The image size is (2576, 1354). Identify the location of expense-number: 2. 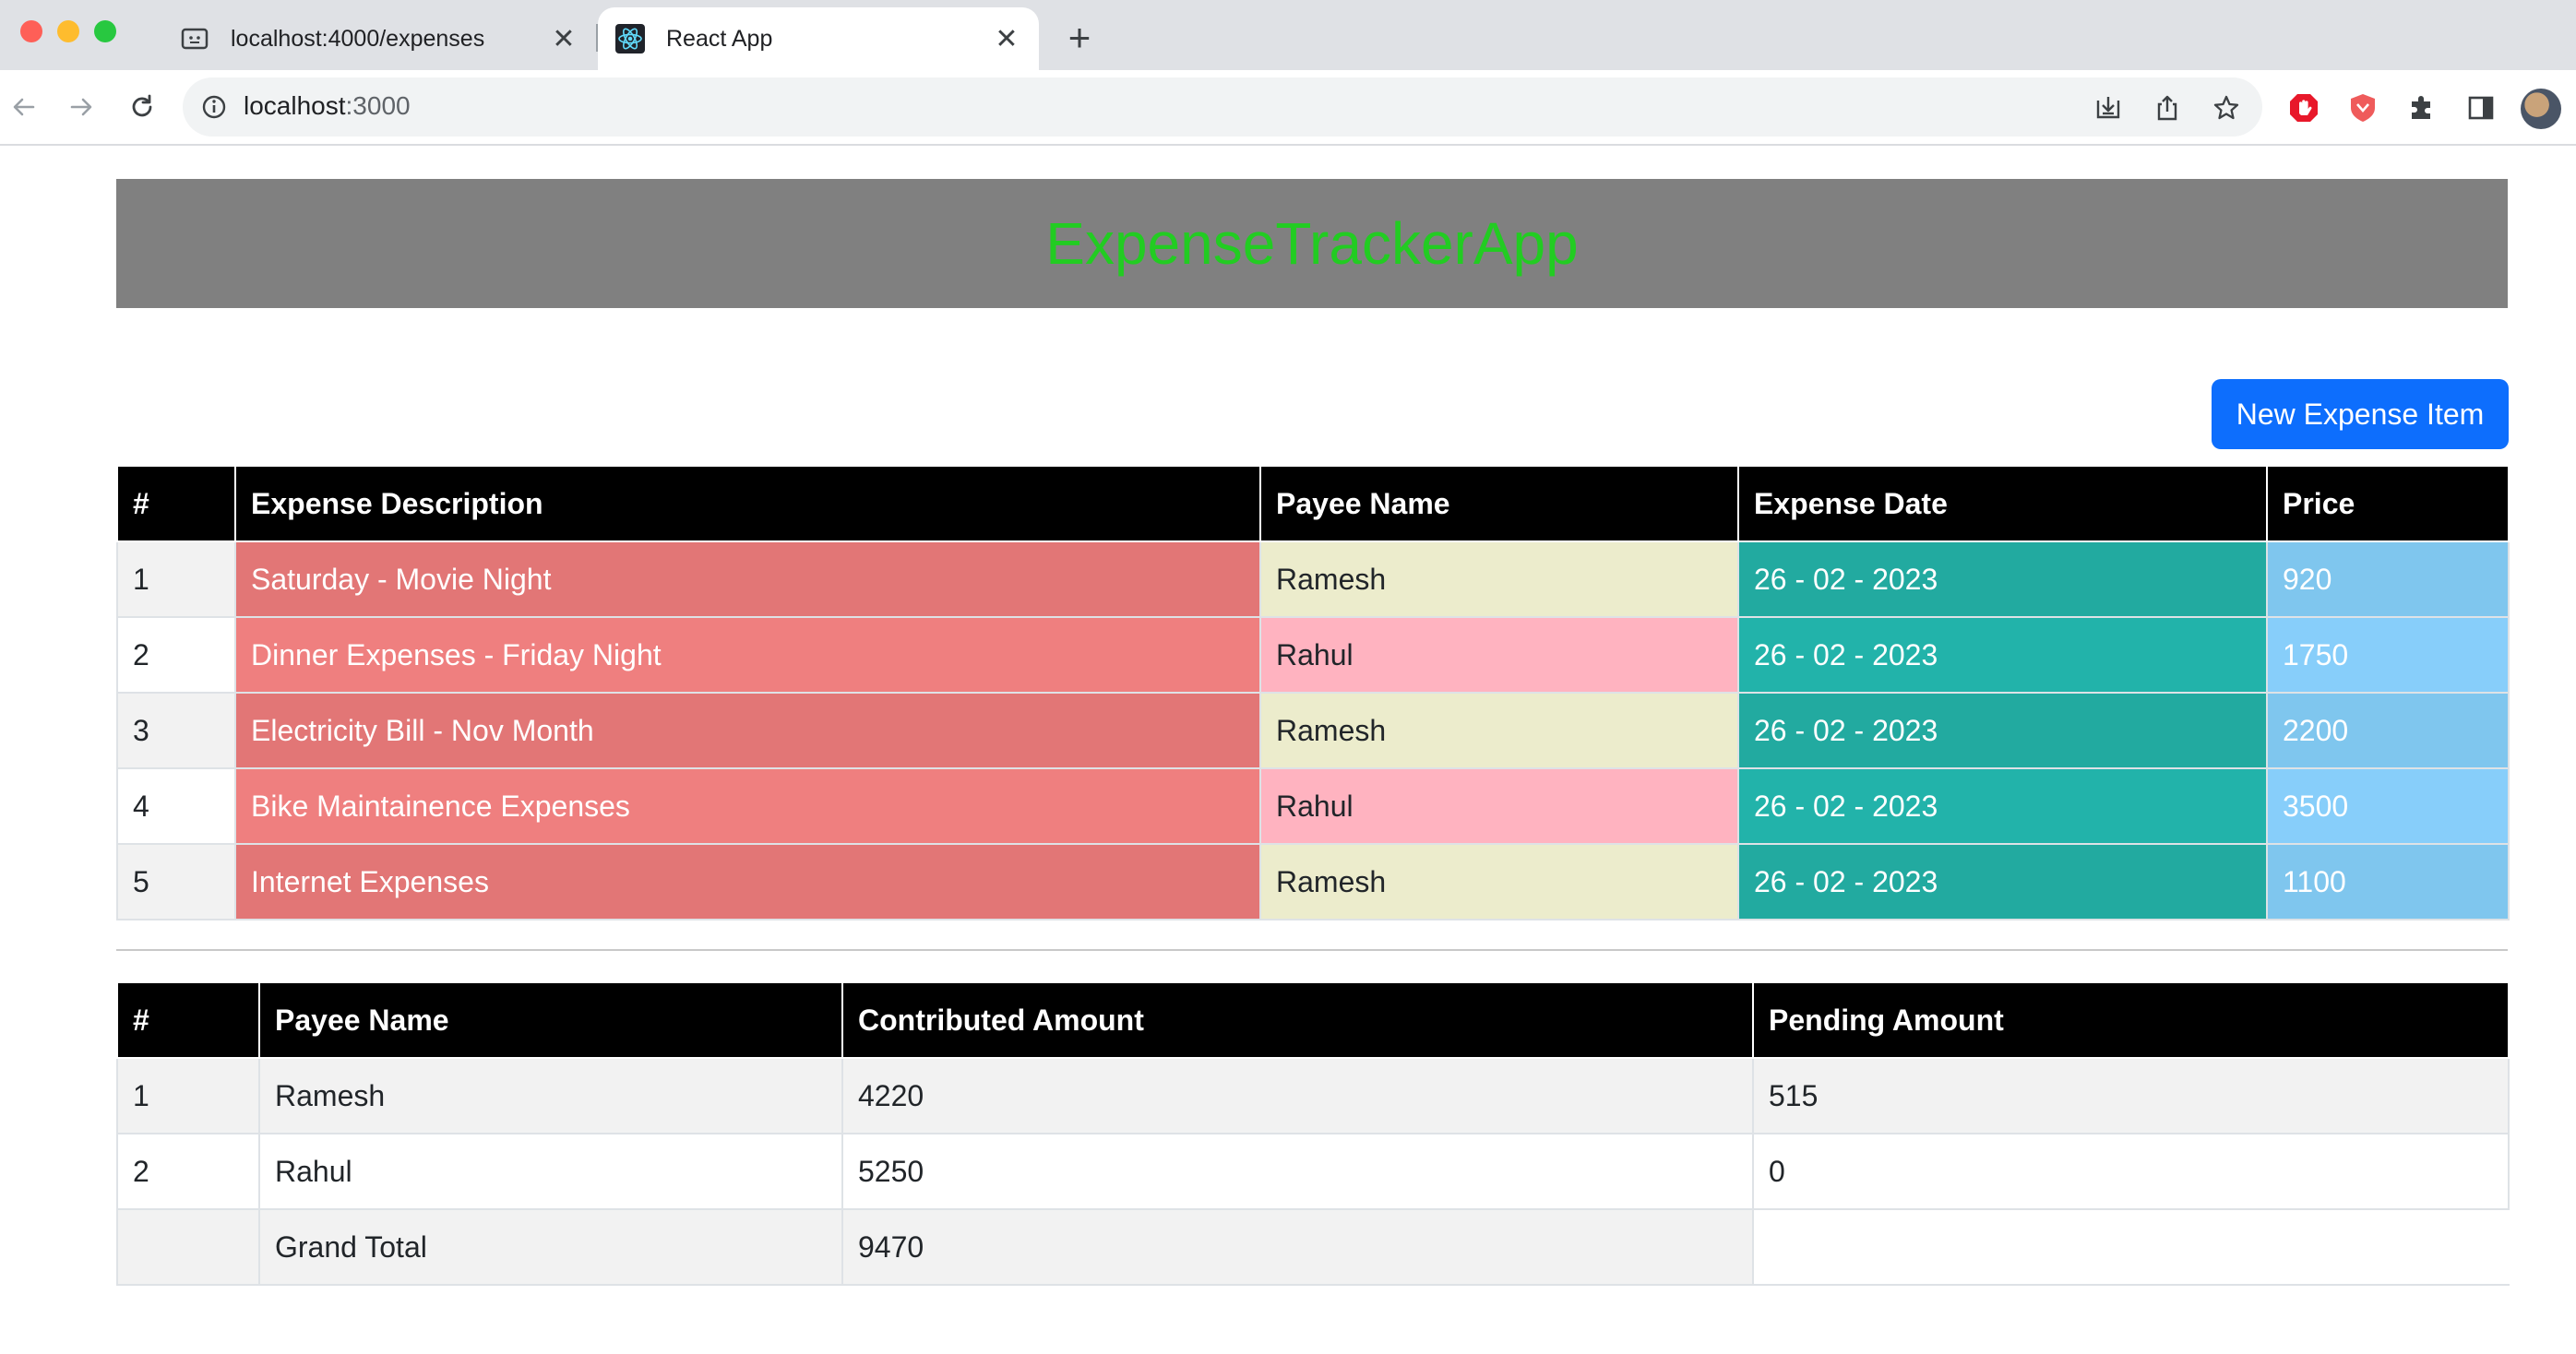
(176, 655).